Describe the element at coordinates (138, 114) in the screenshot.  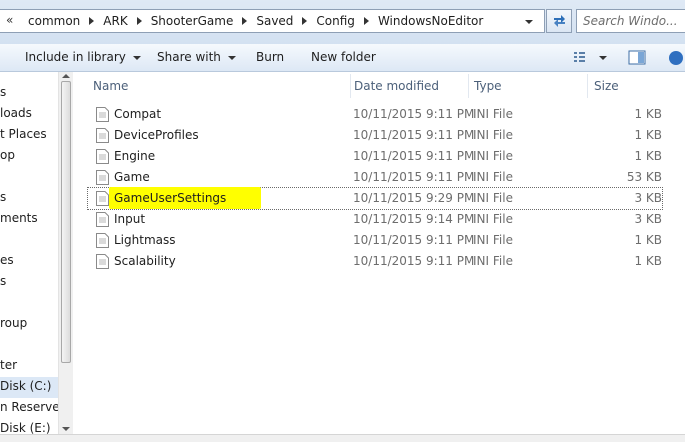
I see `file-name: Compat` at that location.